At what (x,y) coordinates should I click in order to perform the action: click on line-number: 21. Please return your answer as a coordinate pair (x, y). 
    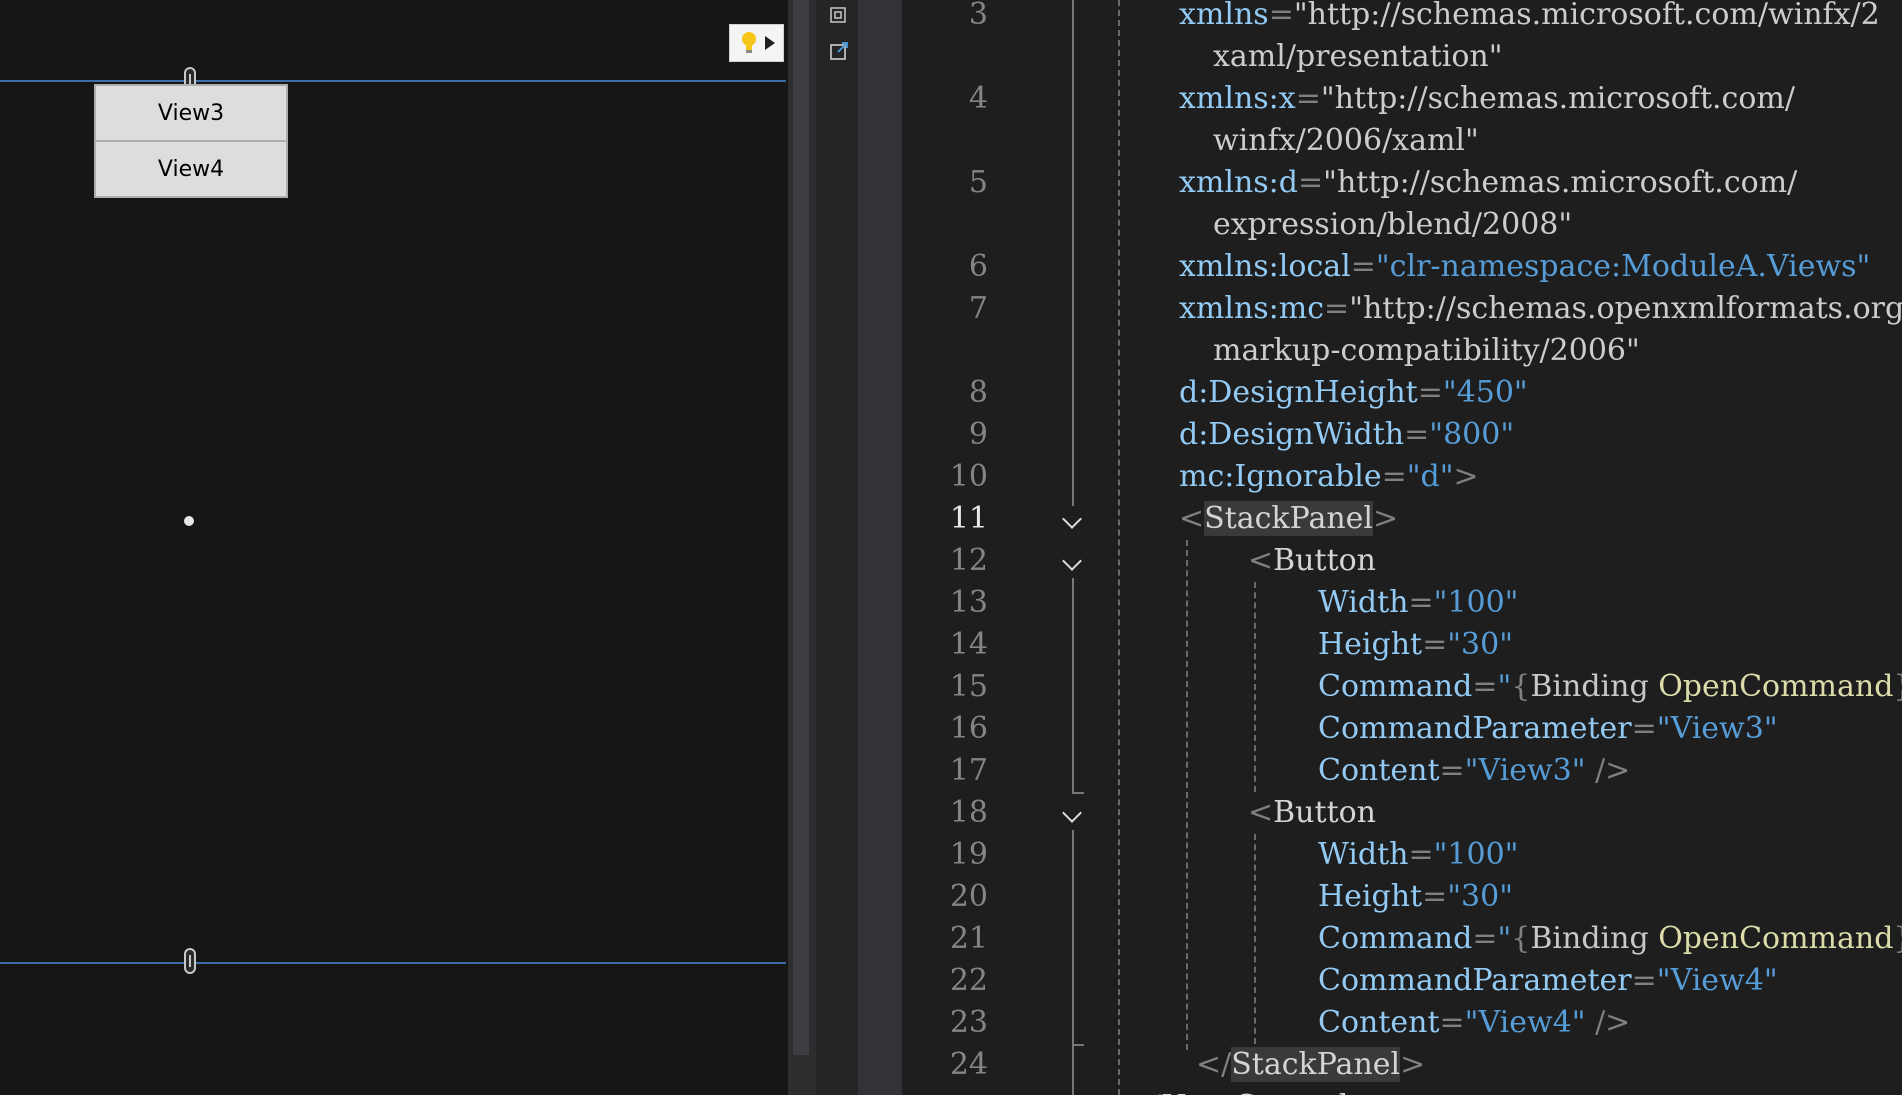
    Looking at the image, I should click on (968, 938).